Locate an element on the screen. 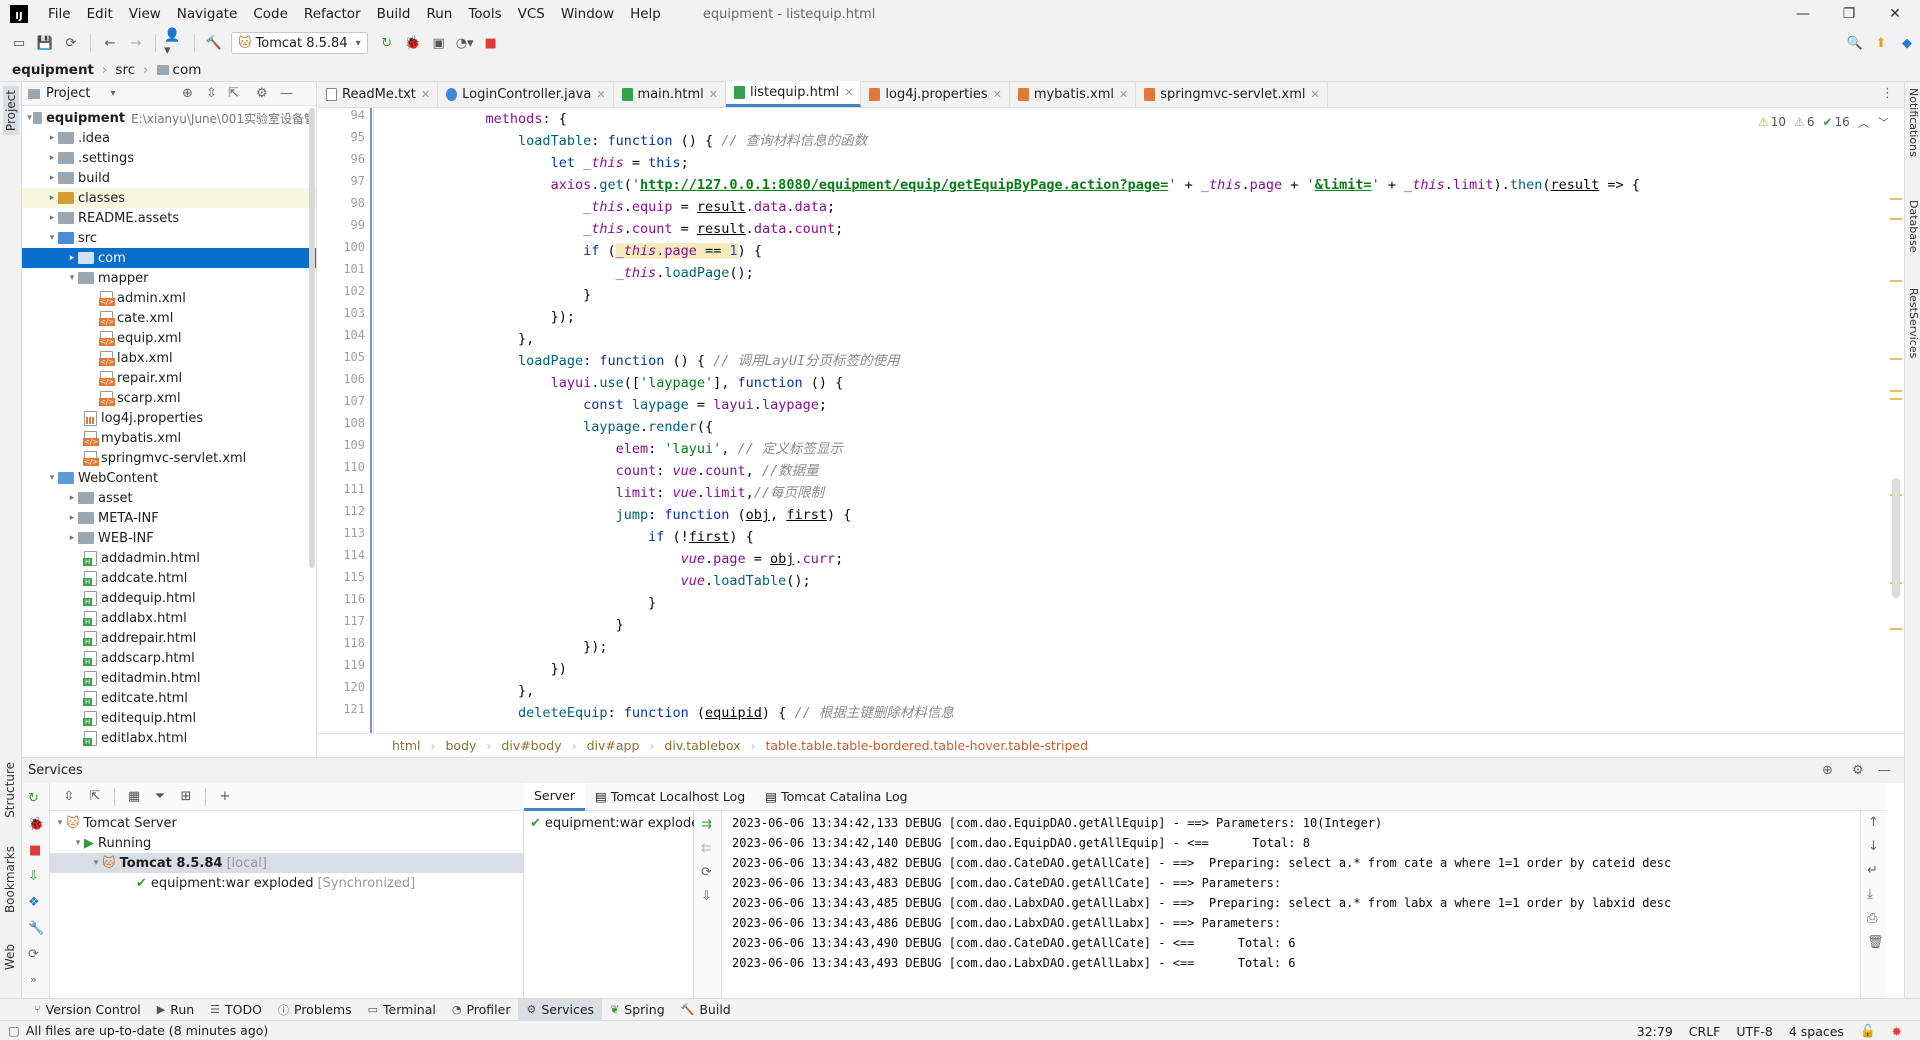  crumb-div-body: div#body is located at coordinates (531, 745).